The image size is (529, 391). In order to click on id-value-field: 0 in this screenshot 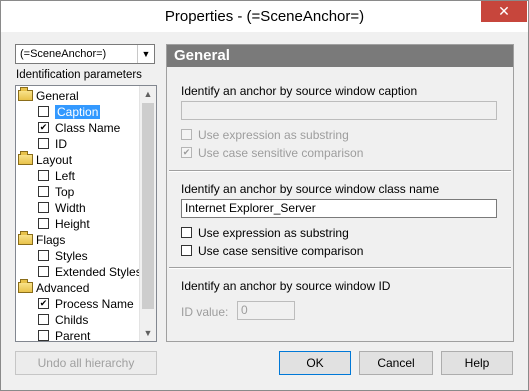, I will do `click(266, 310)`.